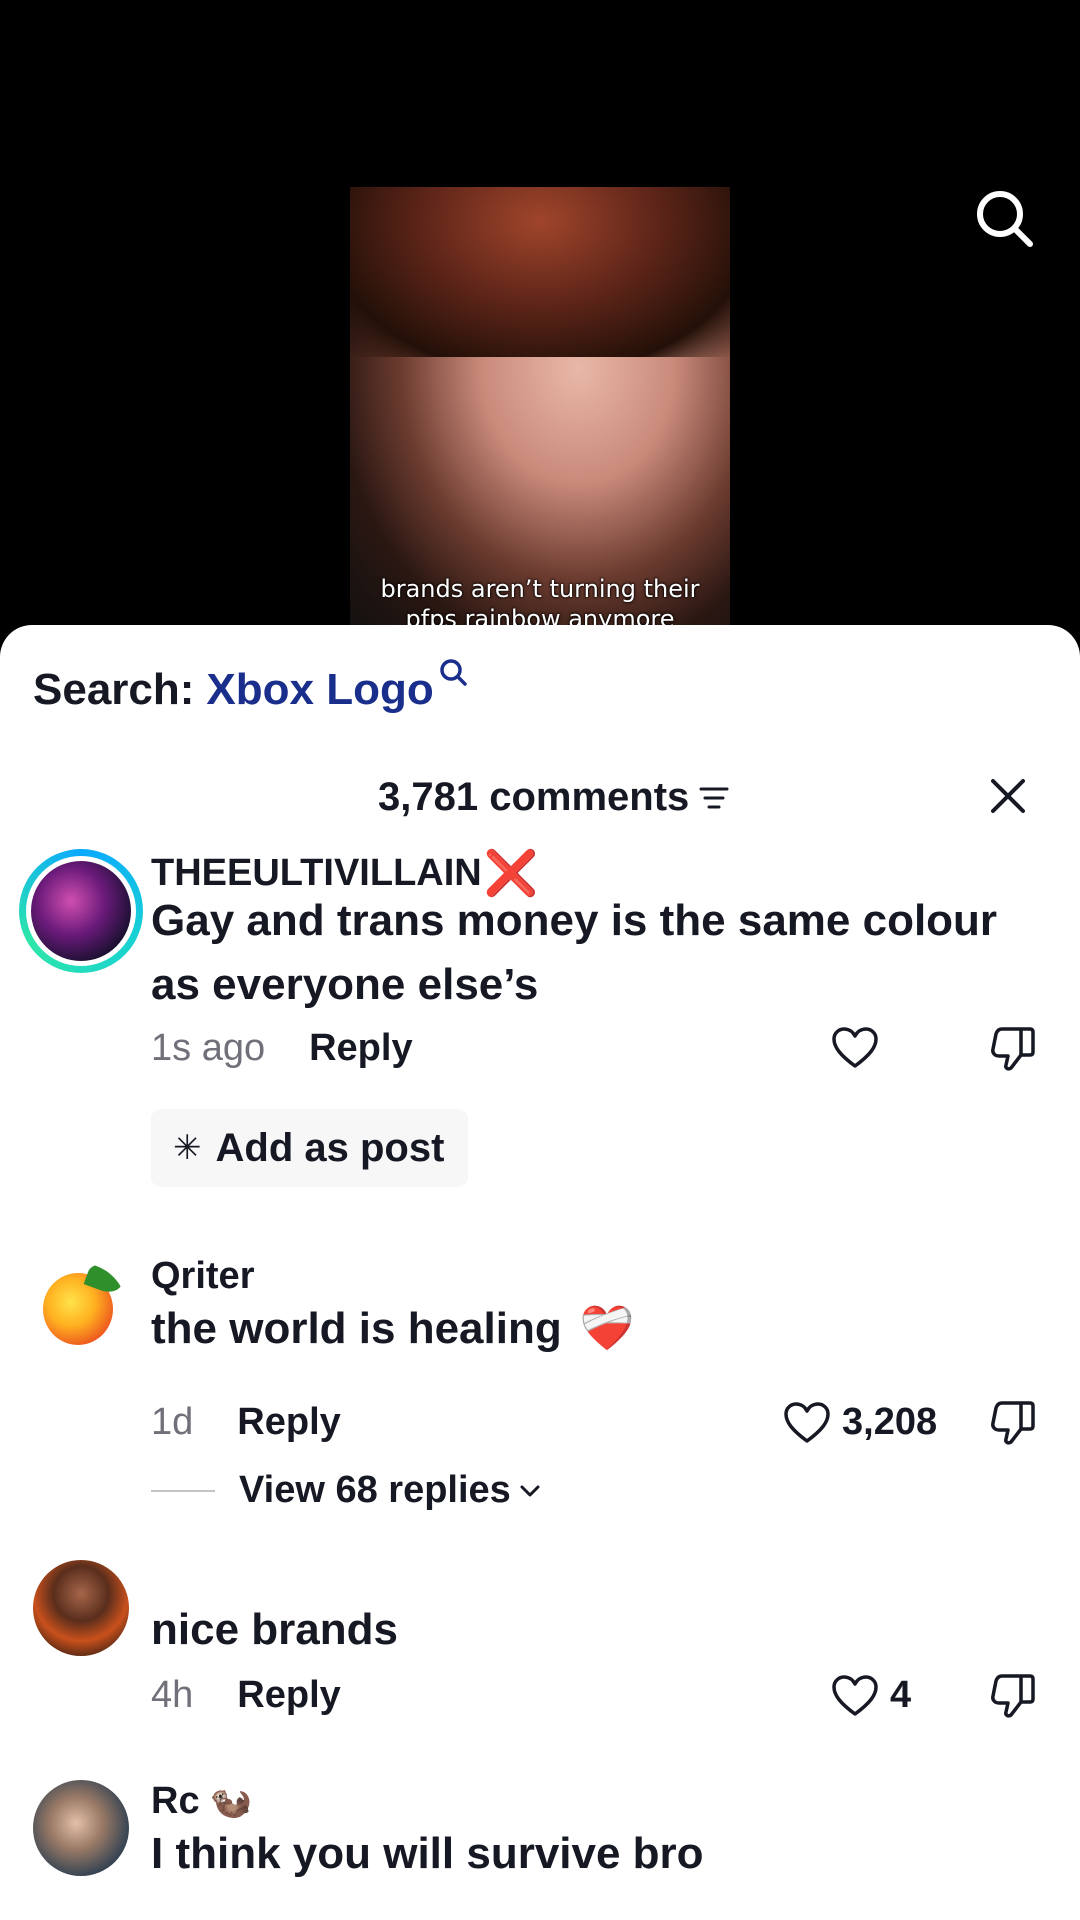  I want to click on like-button, so click(855, 1048).